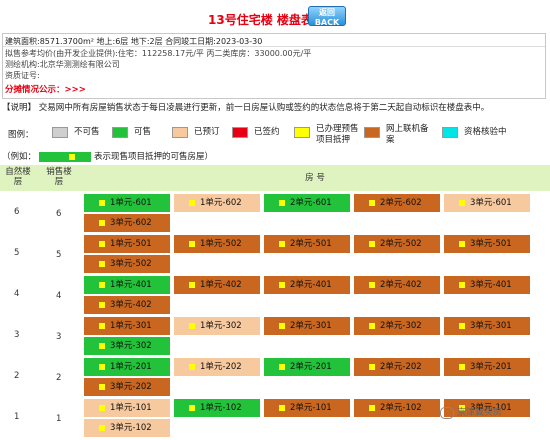 This screenshot has height=440, width=550. Describe the element at coordinates (491, 244) in the screenshot. I see `room-label: 3单元-501` at that location.